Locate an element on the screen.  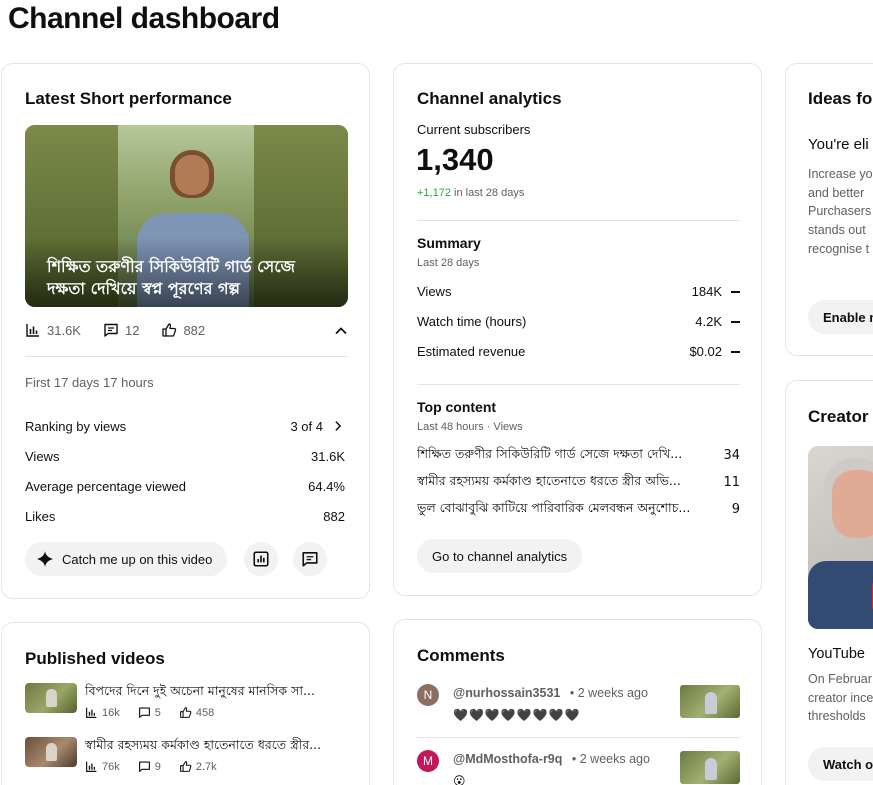
published-heading: Published videos is located at coordinates (95, 658).